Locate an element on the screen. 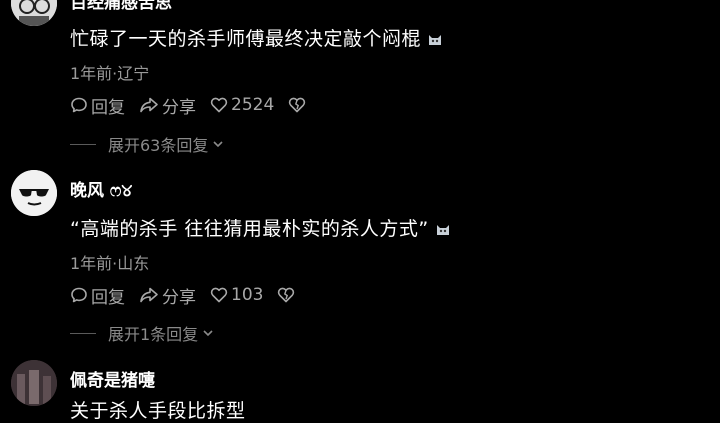 This screenshot has height=423, width=720. expand-replies-button: 展开1条回复 is located at coordinates (142, 333).